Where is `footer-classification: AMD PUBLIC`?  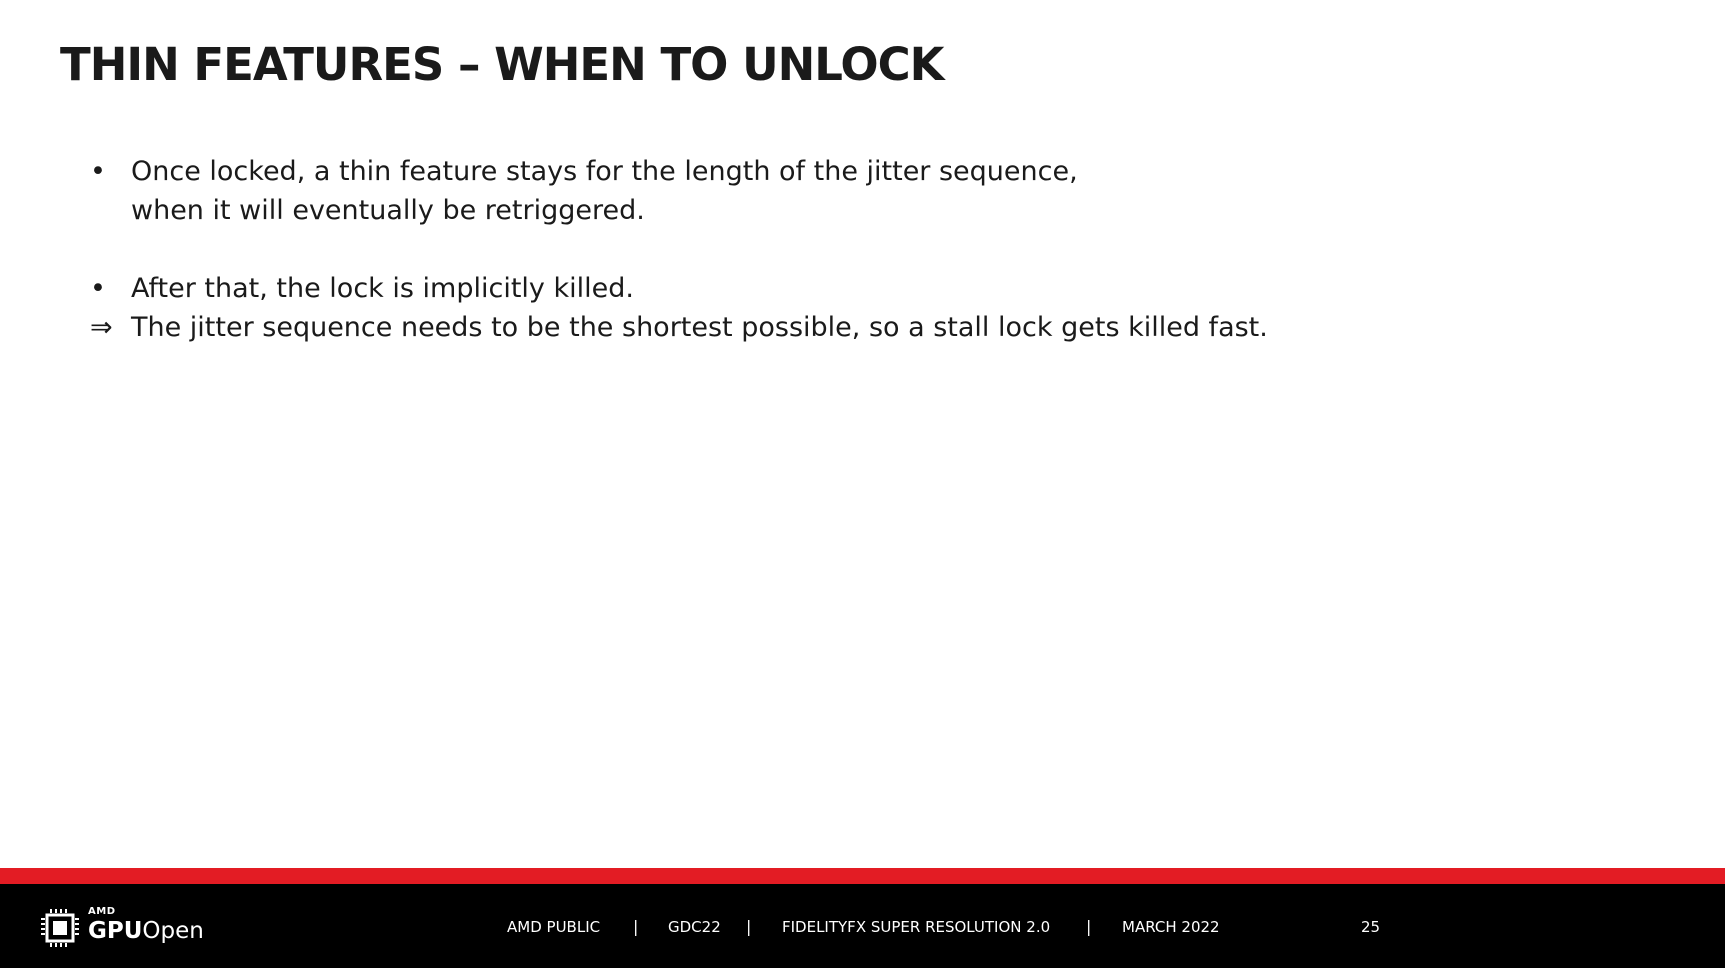
footer-classification: AMD PUBLIC is located at coordinates (554, 927).